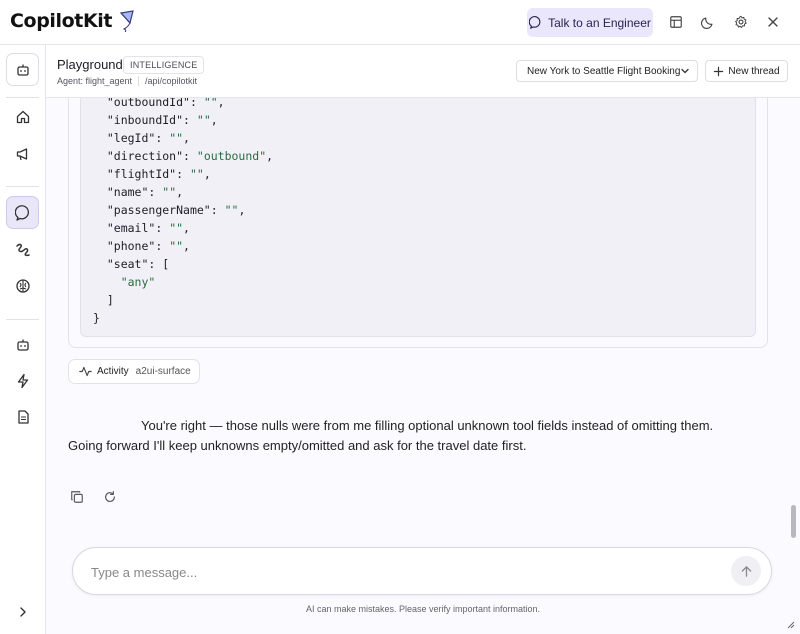 The image size is (800, 634). Describe the element at coordinates (131, 246) in the screenshot. I see `code-key: "phone"` at that location.